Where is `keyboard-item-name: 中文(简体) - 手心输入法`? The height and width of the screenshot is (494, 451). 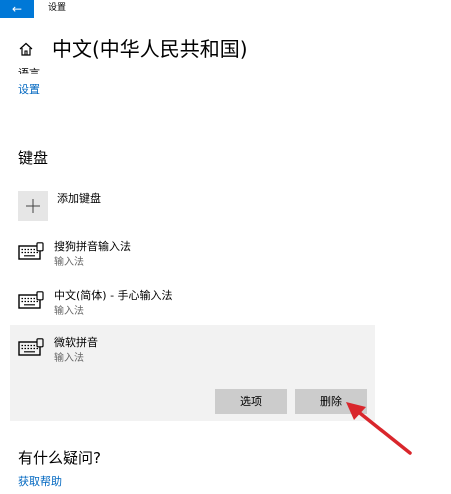
keyboard-item-name: 中文(简体) - 手心输入法 is located at coordinates (113, 295).